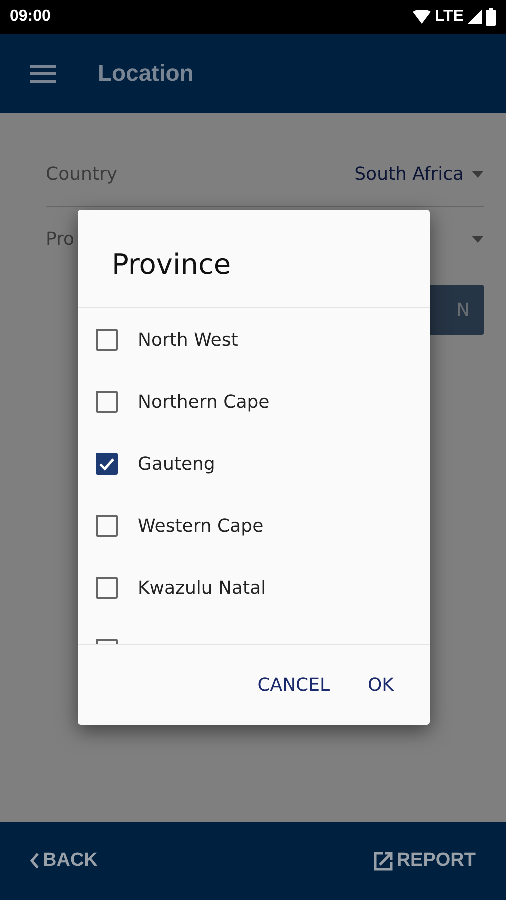 This screenshot has width=506, height=900. I want to click on field-label: Country, so click(82, 175).